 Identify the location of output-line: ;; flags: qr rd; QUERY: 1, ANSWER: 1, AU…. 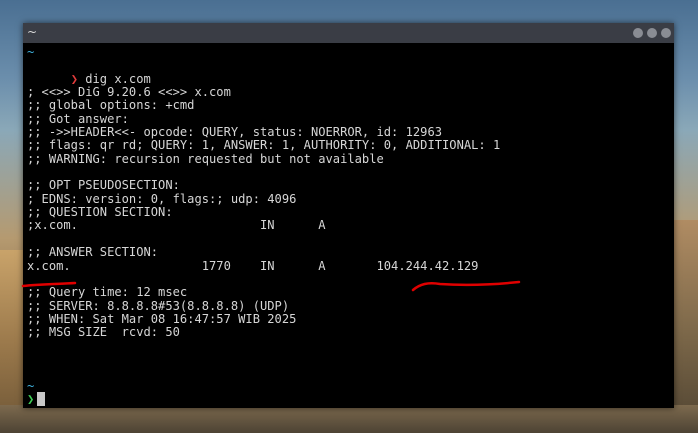
(264, 145).